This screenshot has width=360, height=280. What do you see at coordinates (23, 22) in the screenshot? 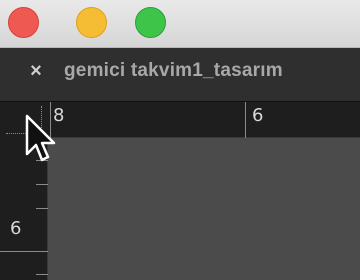
I see `close-window-button` at bounding box center [23, 22].